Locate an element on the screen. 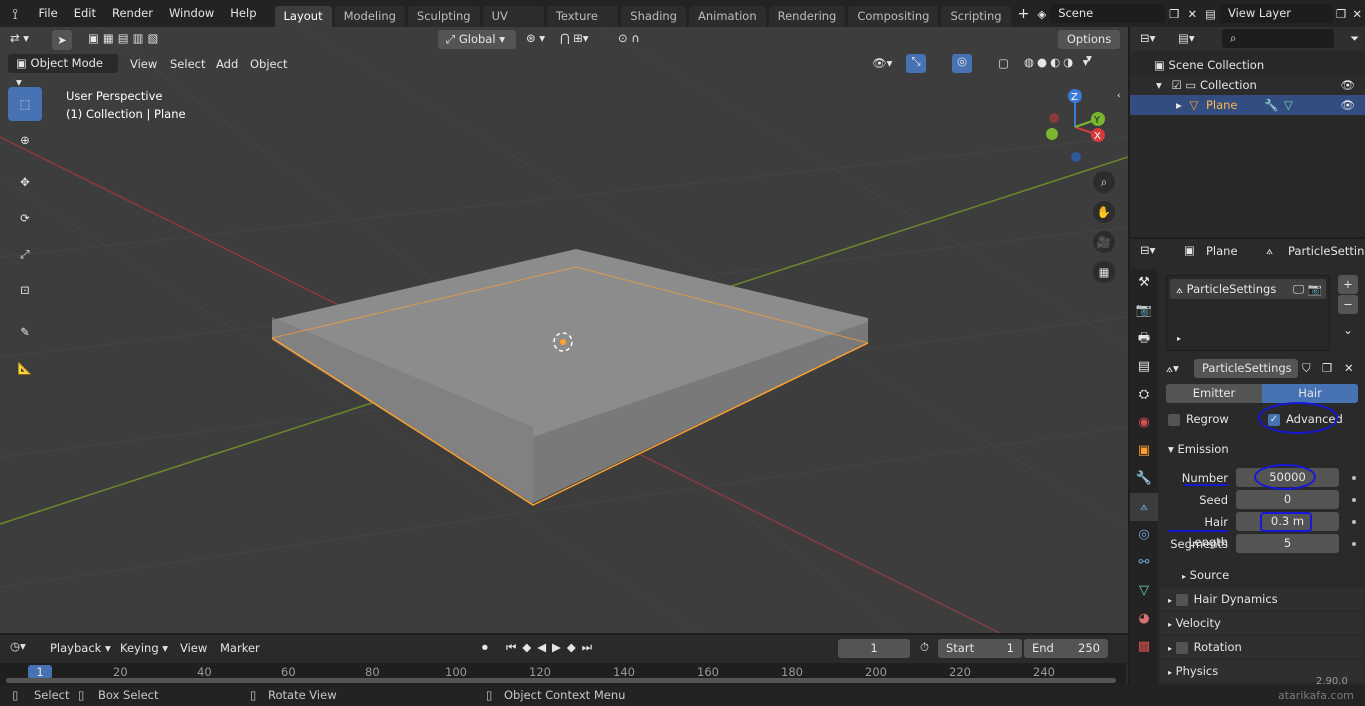 Image resolution: width=1365 pixels, height=706 pixels. current-frame-field: 1 is located at coordinates (874, 648).